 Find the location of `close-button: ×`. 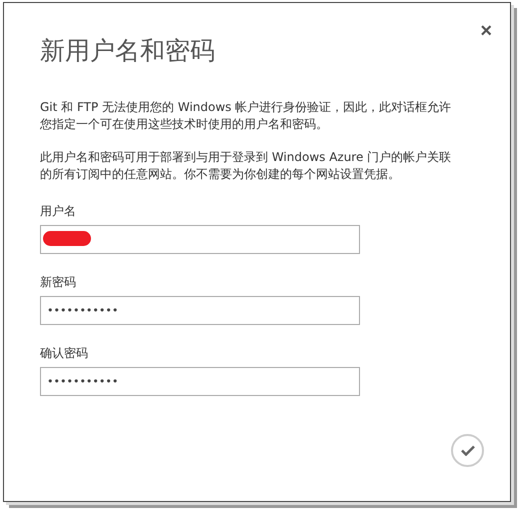

close-button: × is located at coordinates (486, 31).